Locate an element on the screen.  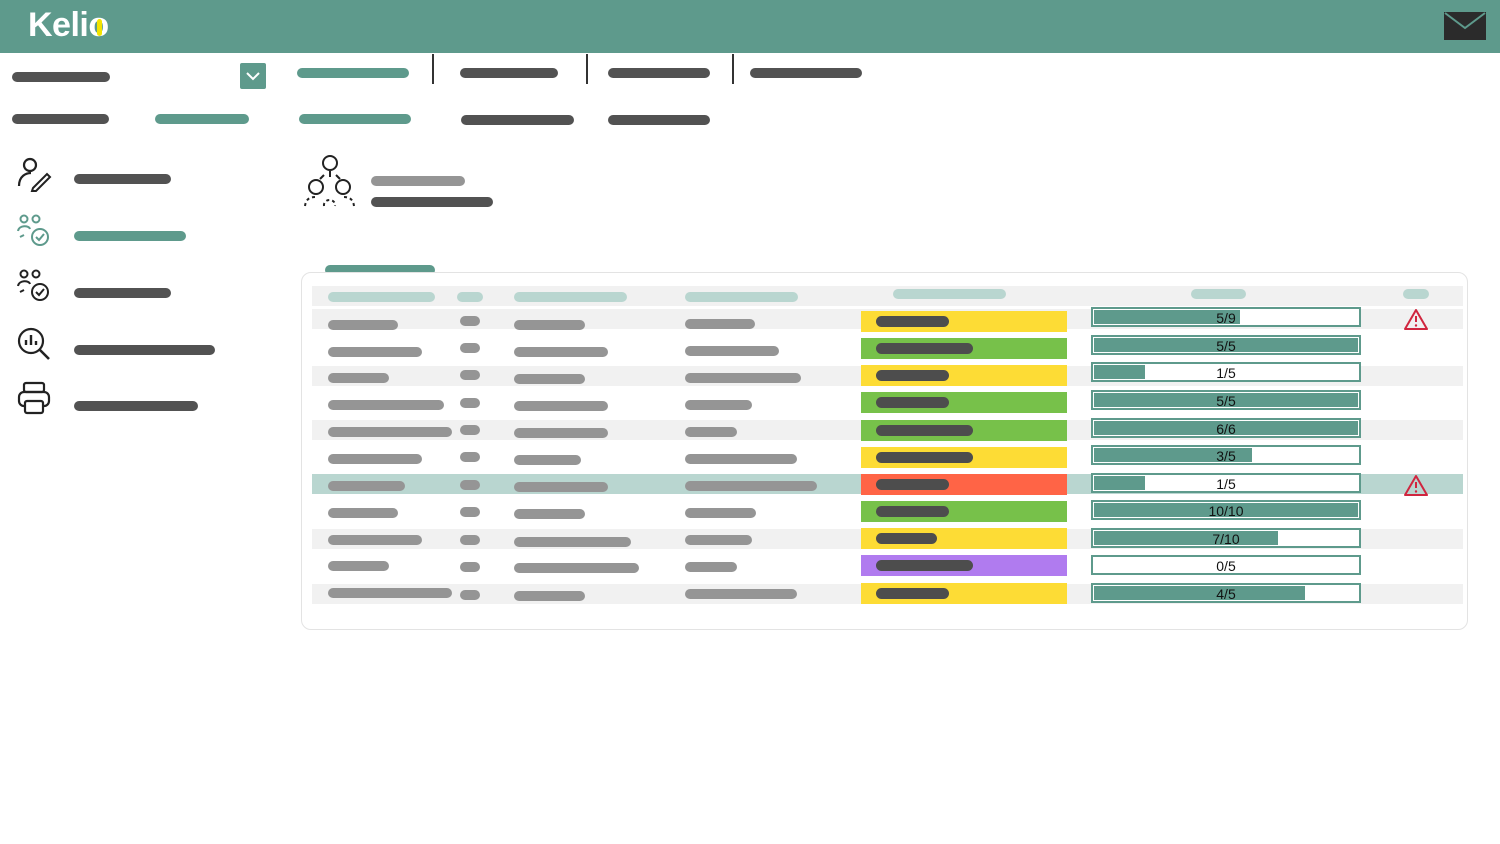
printer-icon is located at coordinates (34, 398).